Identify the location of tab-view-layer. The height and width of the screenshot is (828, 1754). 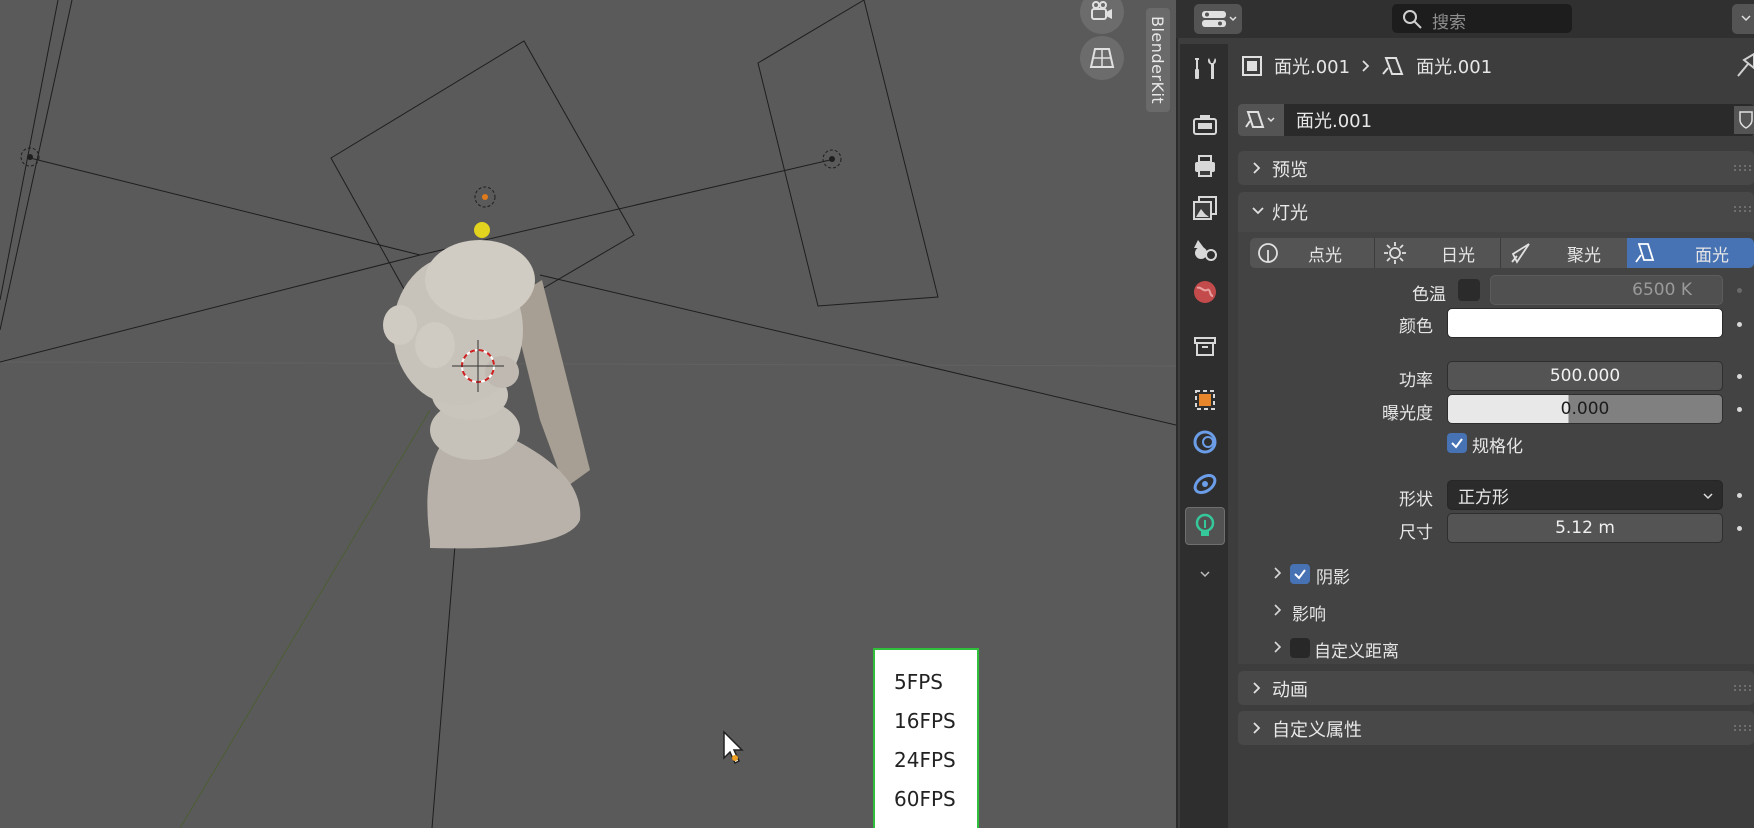
(1205, 208).